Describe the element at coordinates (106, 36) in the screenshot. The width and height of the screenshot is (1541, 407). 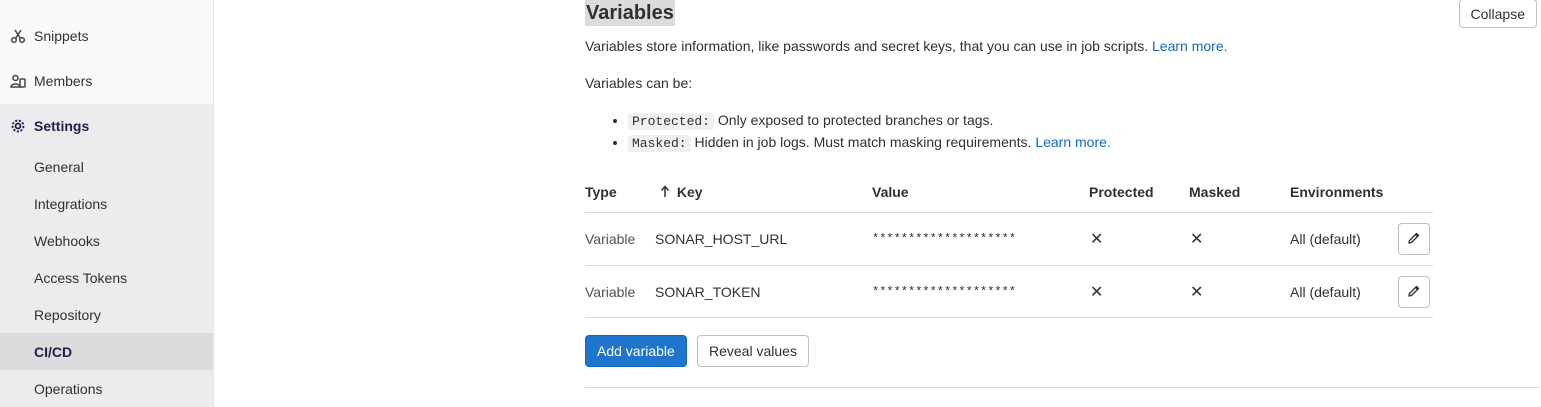
I see `sidebar-item-snippets: Snippets` at that location.